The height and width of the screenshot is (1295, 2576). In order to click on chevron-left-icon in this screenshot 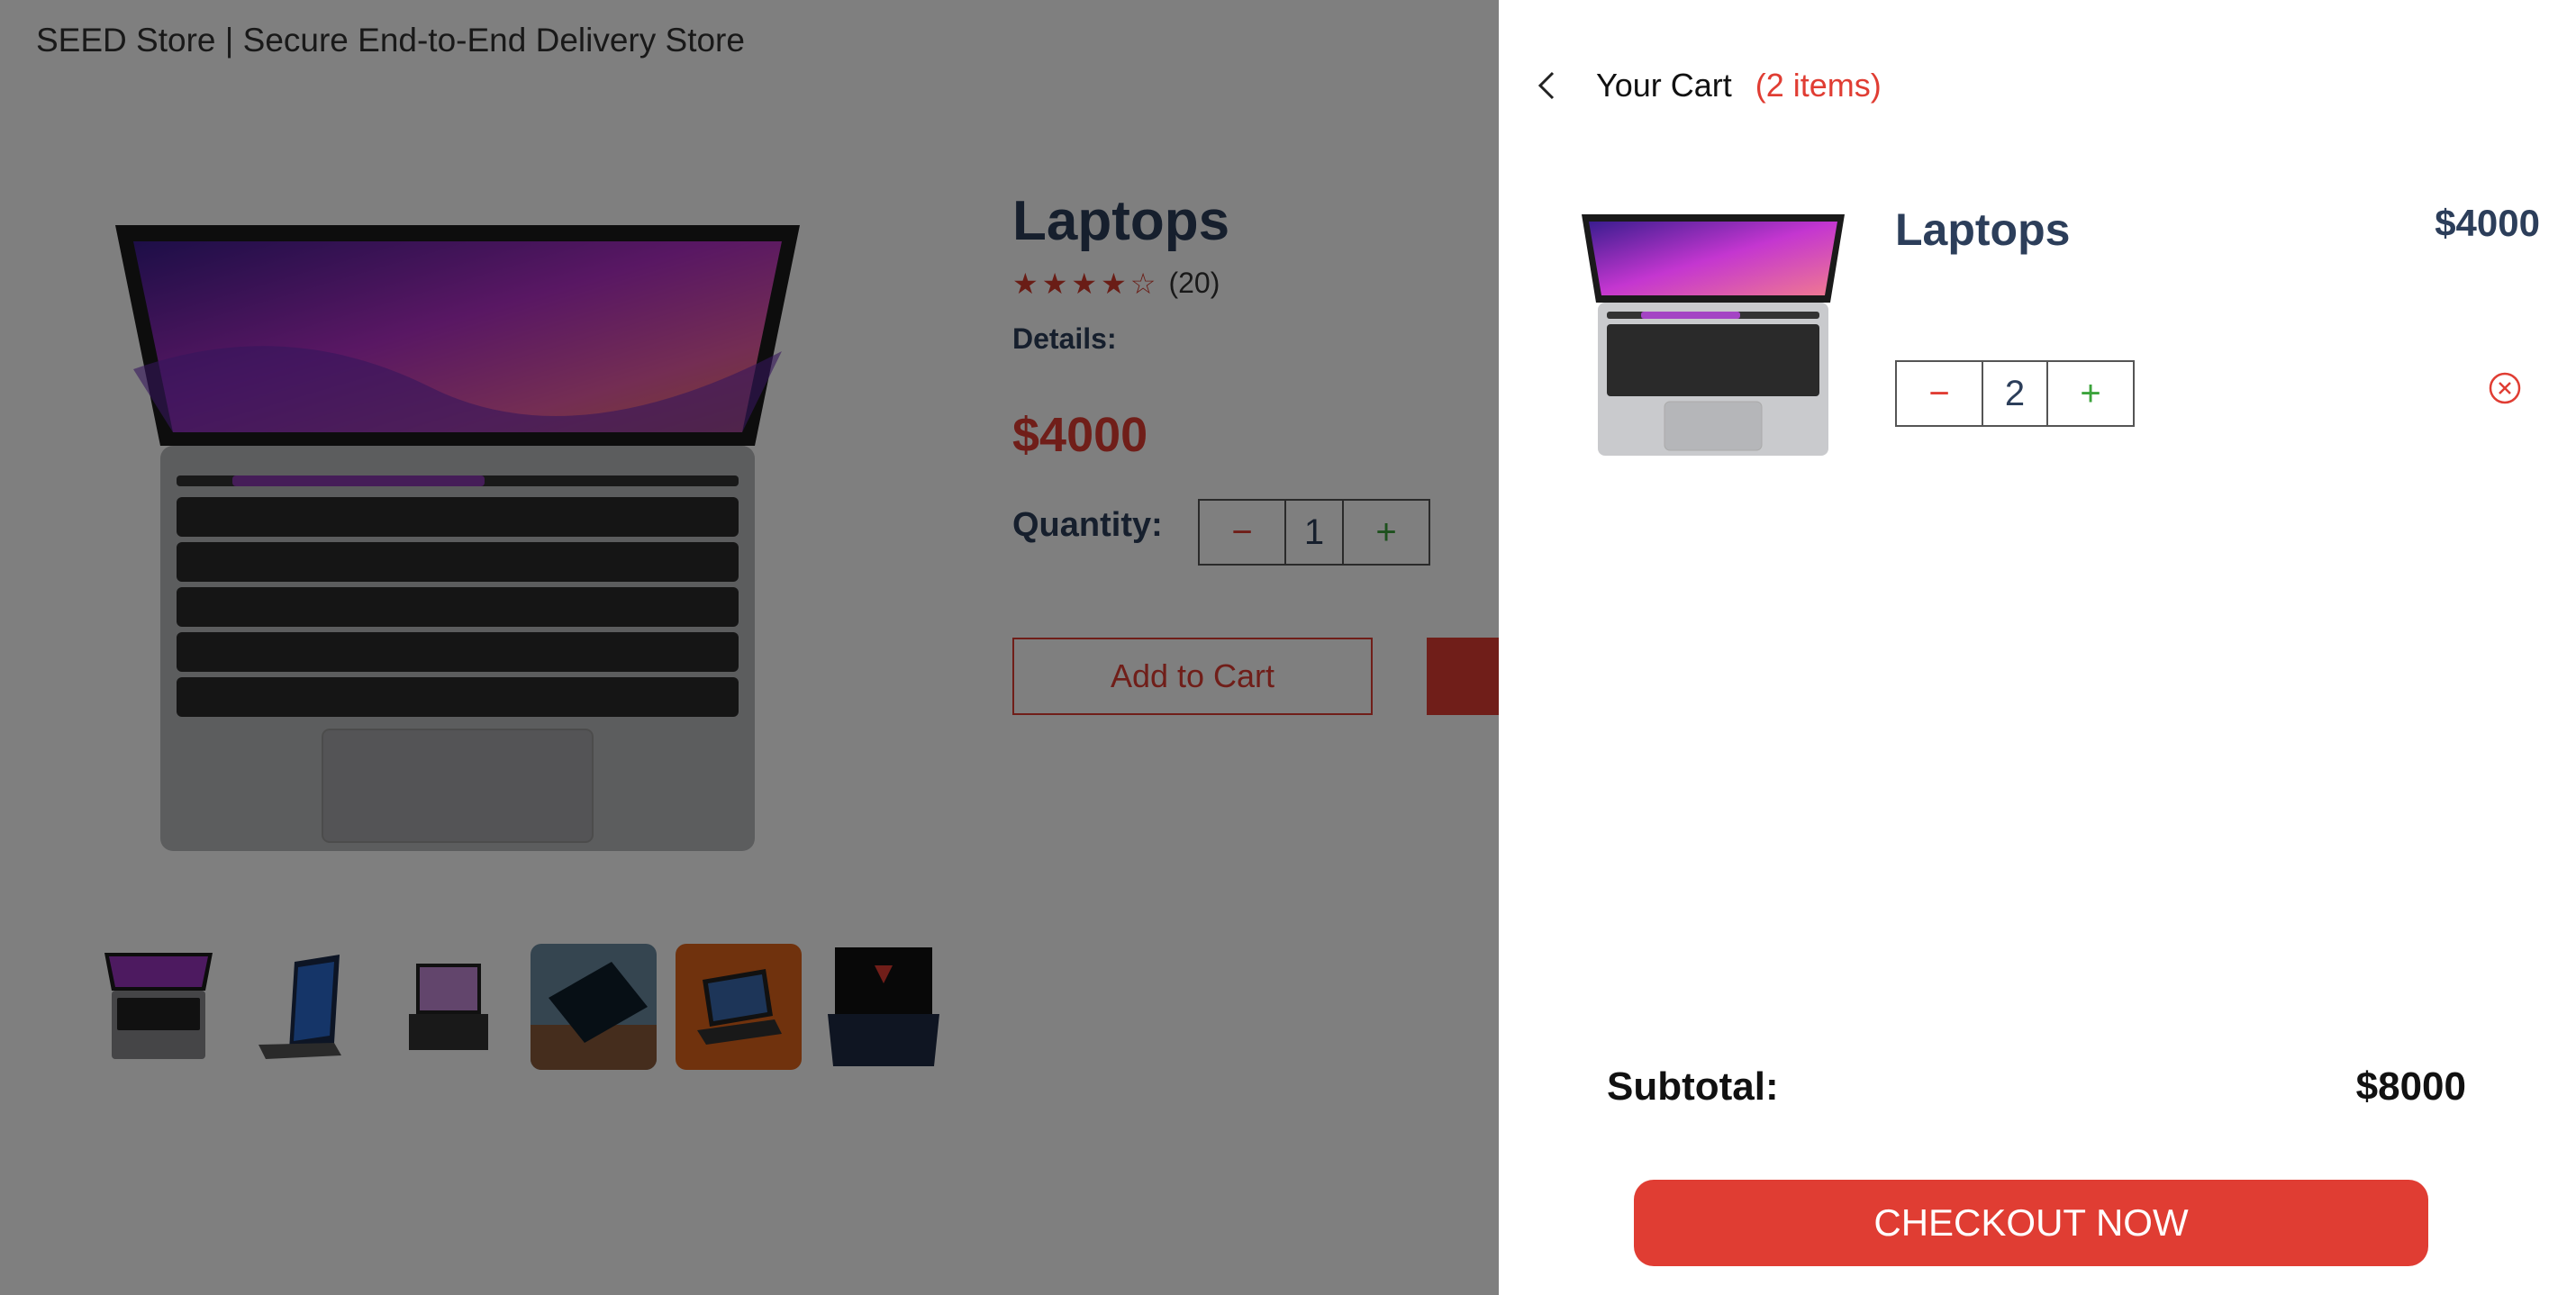, I will do `click(1553, 85)`.